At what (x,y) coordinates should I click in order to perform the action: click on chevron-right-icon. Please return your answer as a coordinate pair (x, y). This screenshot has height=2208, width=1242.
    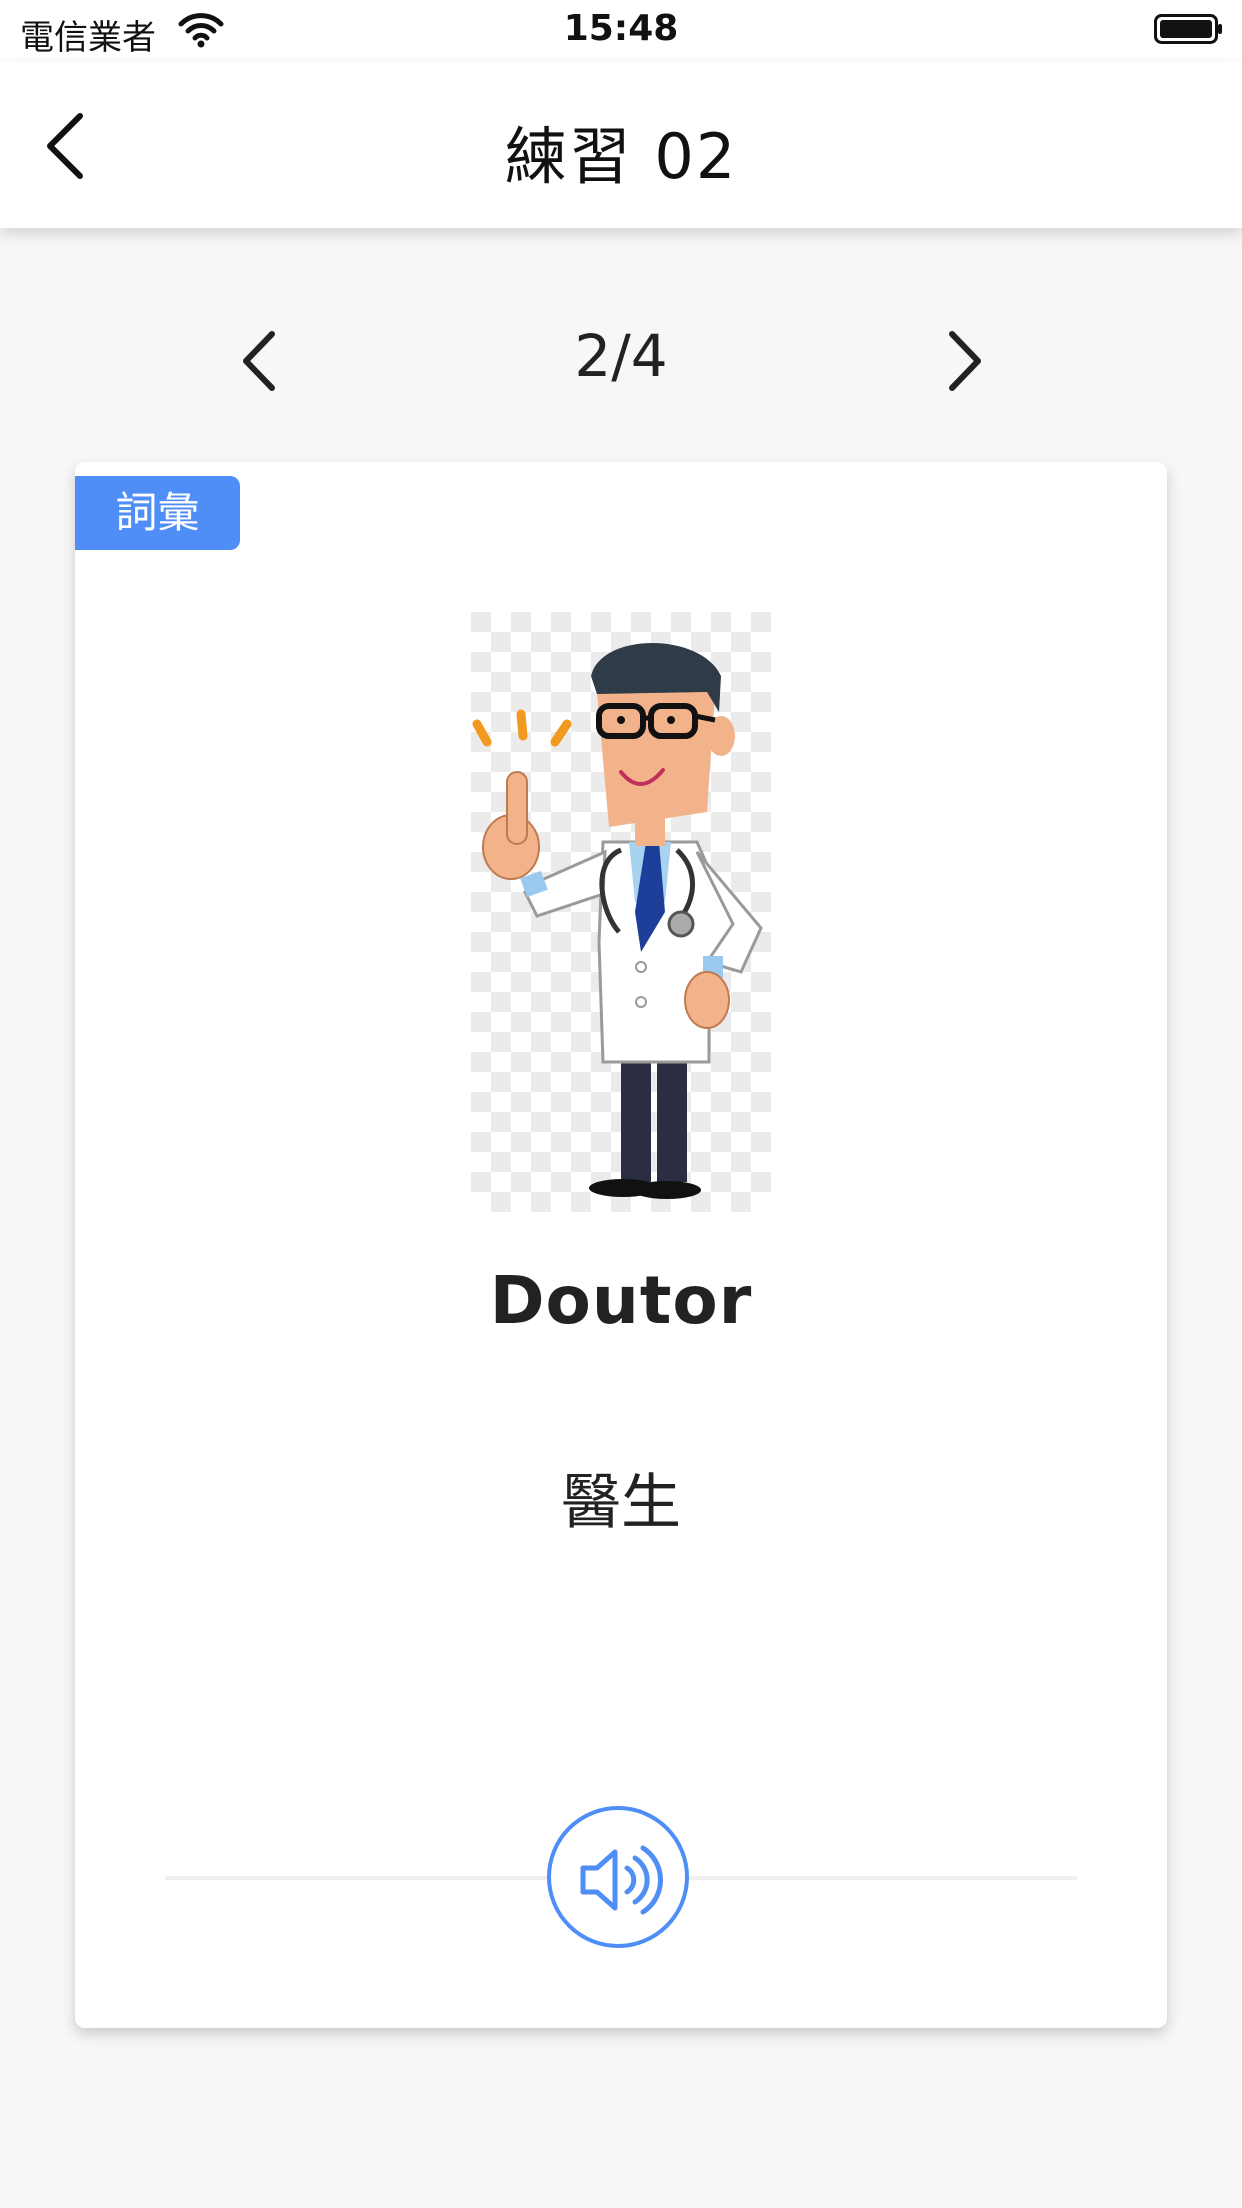
    Looking at the image, I should click on (965, 361).